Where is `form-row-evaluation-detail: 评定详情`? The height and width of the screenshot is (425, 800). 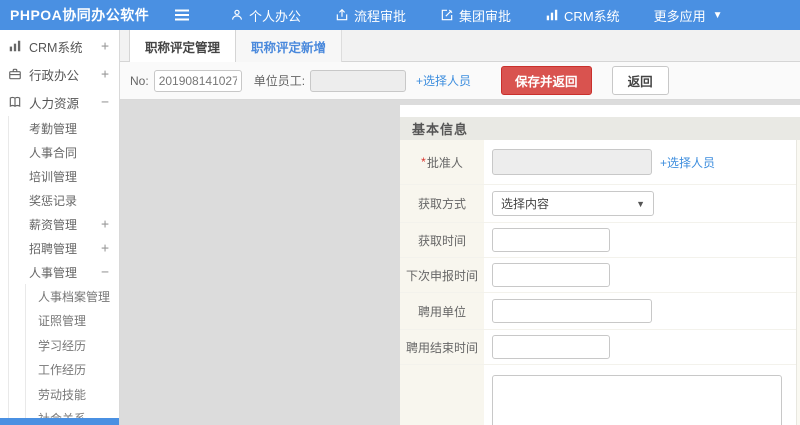
form-row-evaluation-detail: 评定详情 is located at coordinates (600, 395).